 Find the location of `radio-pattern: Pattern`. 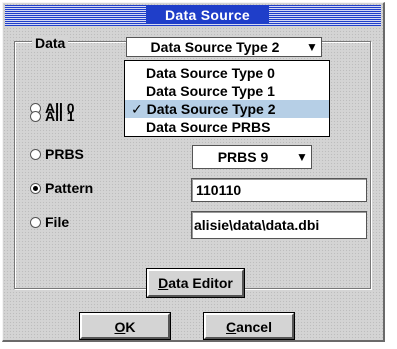

radio-pattern: Pattern is located at coordinates (61, 188).